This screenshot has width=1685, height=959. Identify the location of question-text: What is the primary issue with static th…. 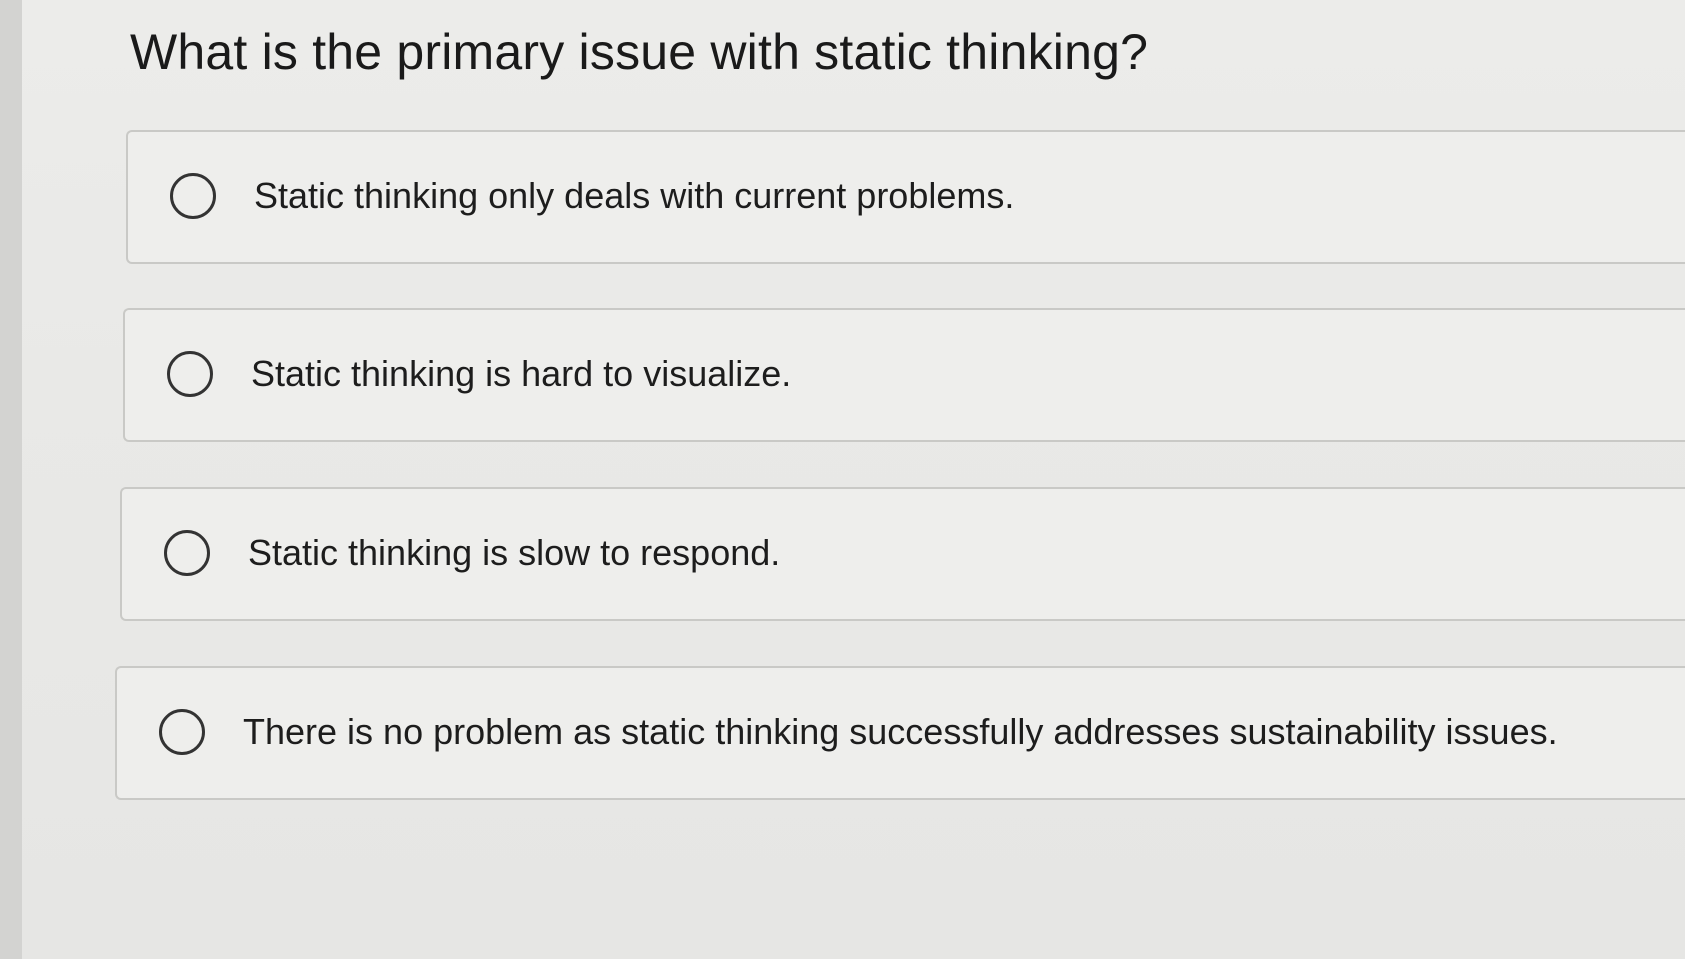
(639, 52).